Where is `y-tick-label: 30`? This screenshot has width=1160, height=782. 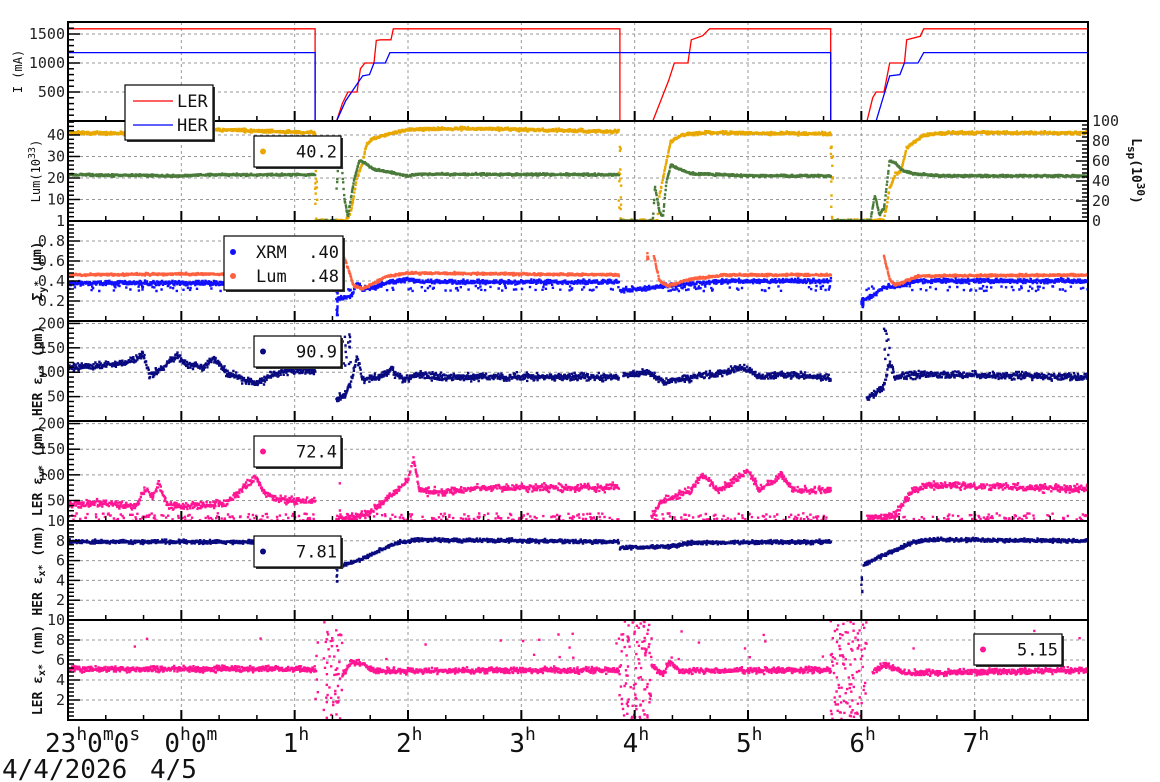 y-tick-label: 30 is located at coordinates (56, 156).